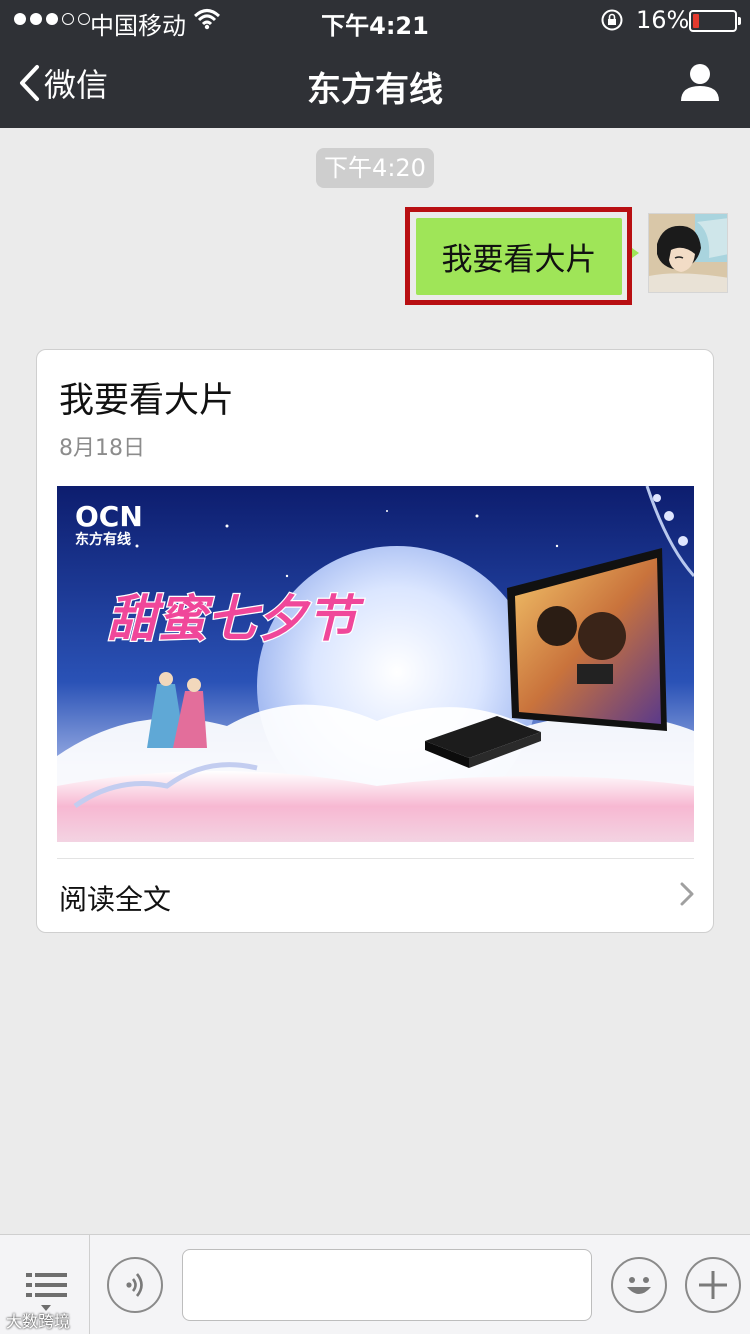  Describe the element at coordinates (115, 899) in the screenshot. I see `read-more-label: 阅读全文` at that location.